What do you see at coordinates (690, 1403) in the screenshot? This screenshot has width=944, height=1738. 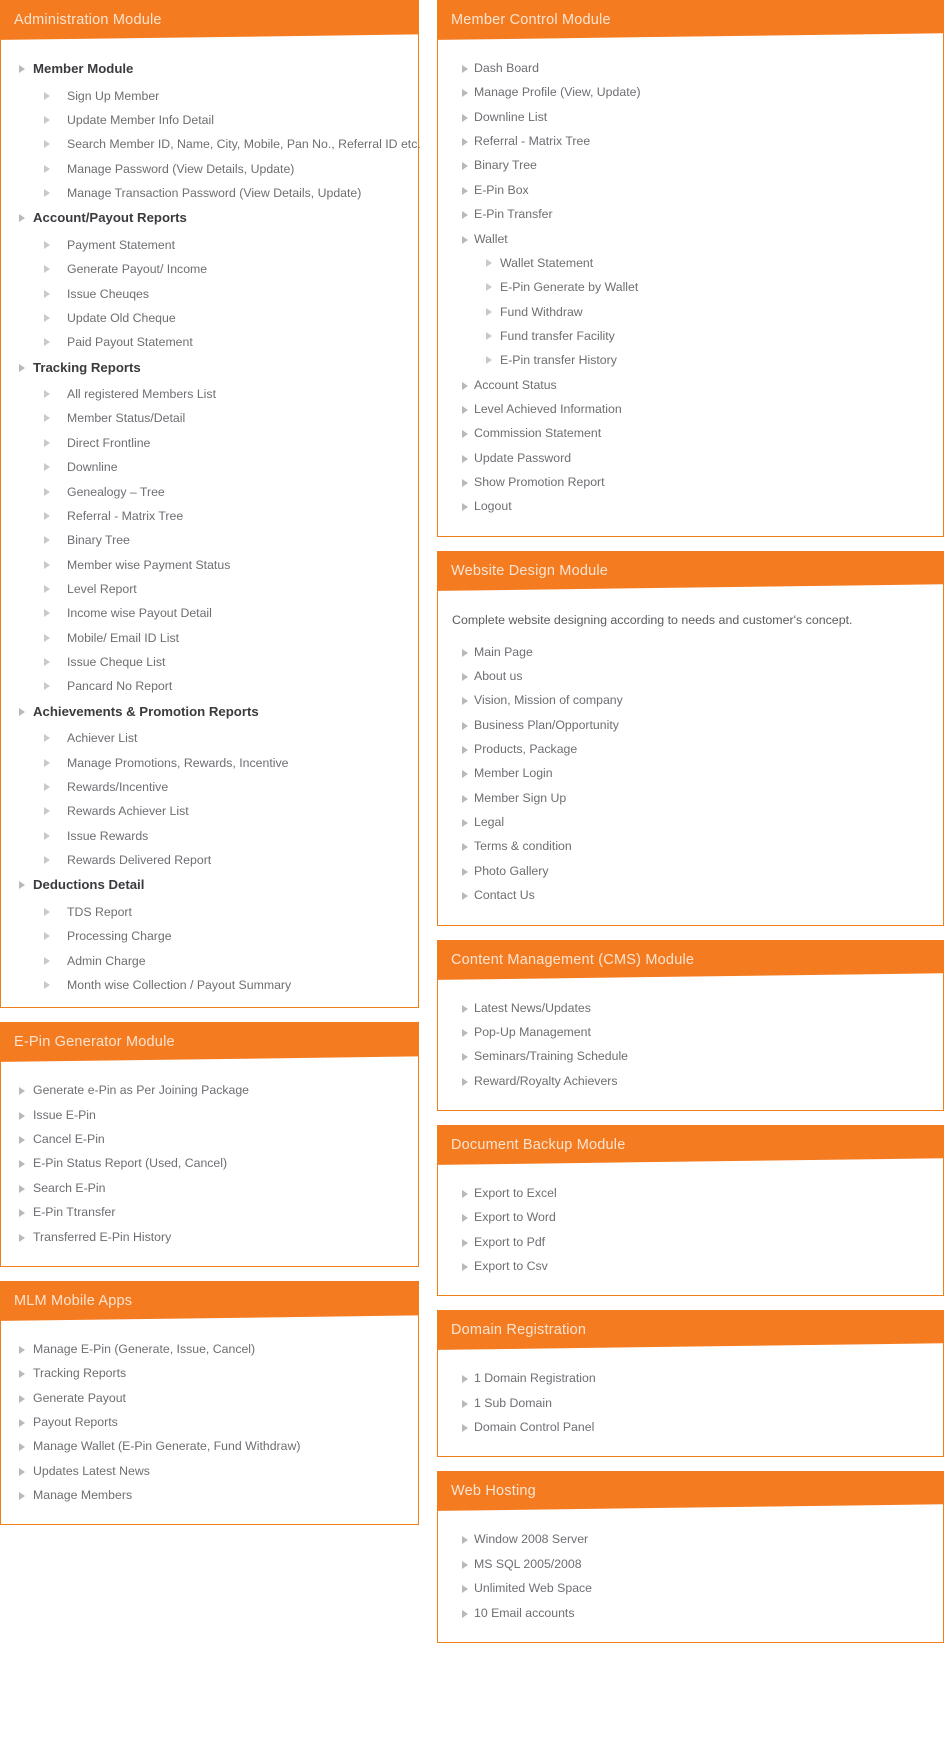 I see `menu-item-1-sub-domain: 1 Sub Domain` at bounding box center [690, 1403].